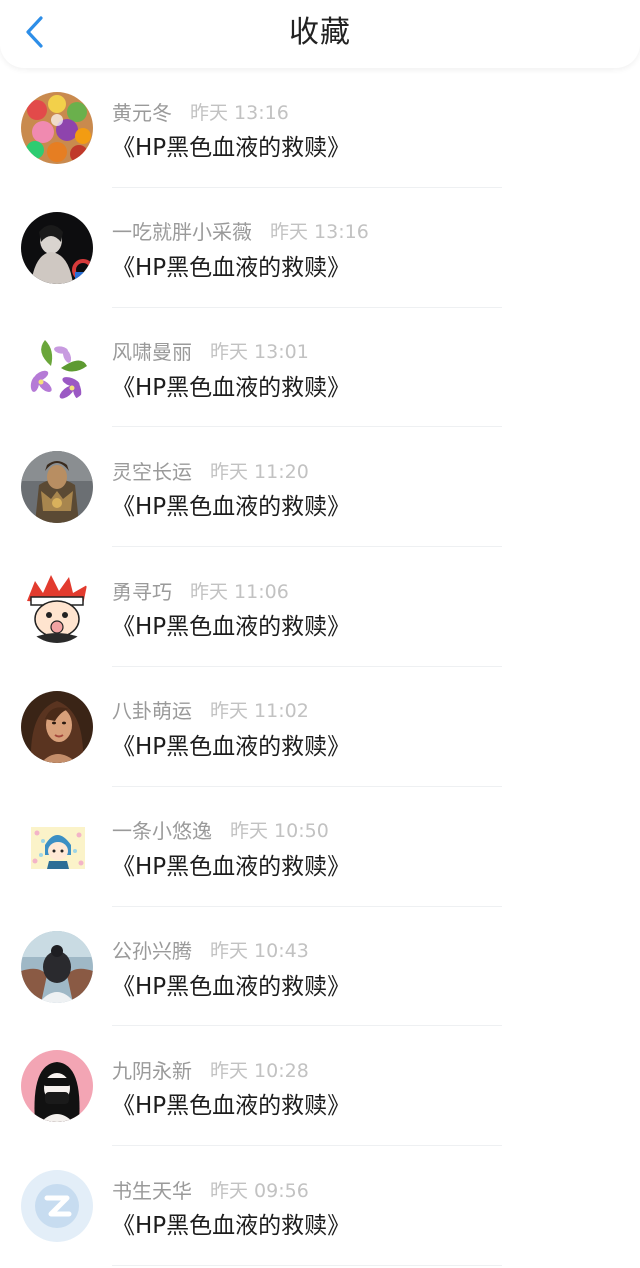 The height and width of the screenshot is (1268, 640). I want to click on user-name: 八卦萌运, so click(152, 709).